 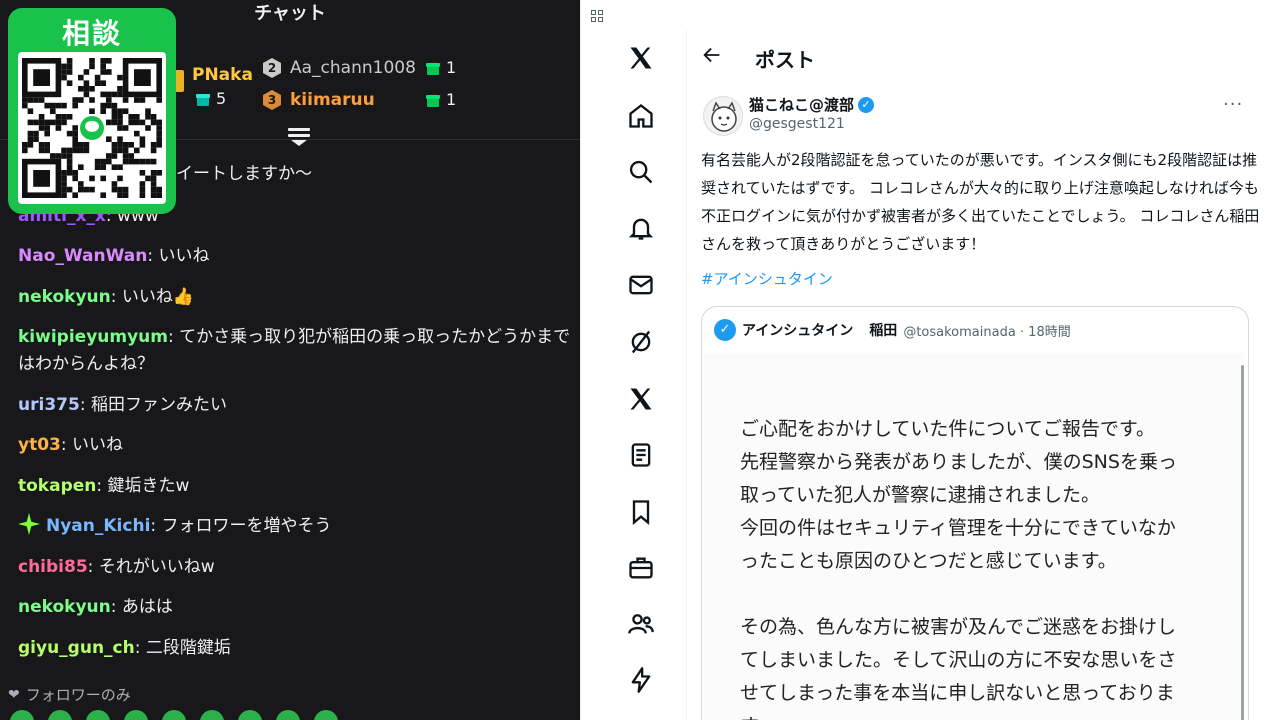 I want to click on verified-badge-icon: ✓, so click(x=866, y=104).